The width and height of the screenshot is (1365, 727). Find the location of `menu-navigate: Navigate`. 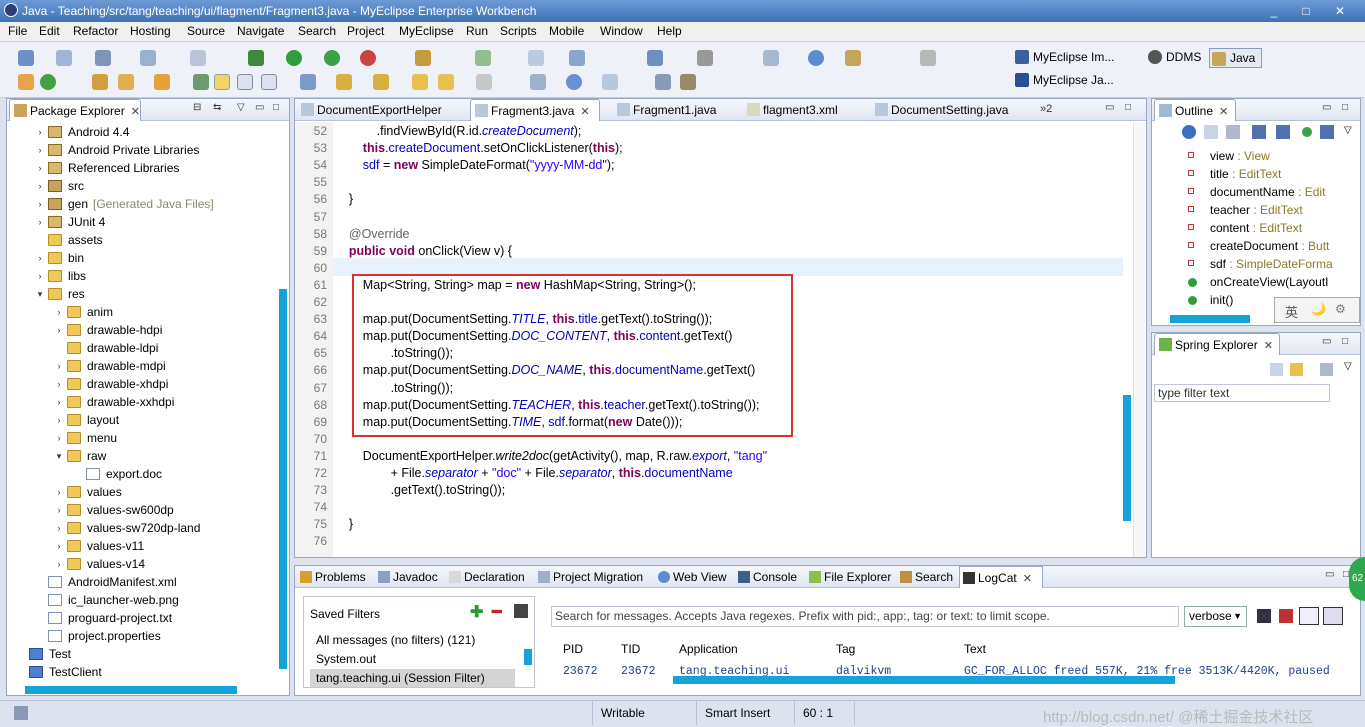

menu-navigate: Navigate is located at coordinates (260, 31).